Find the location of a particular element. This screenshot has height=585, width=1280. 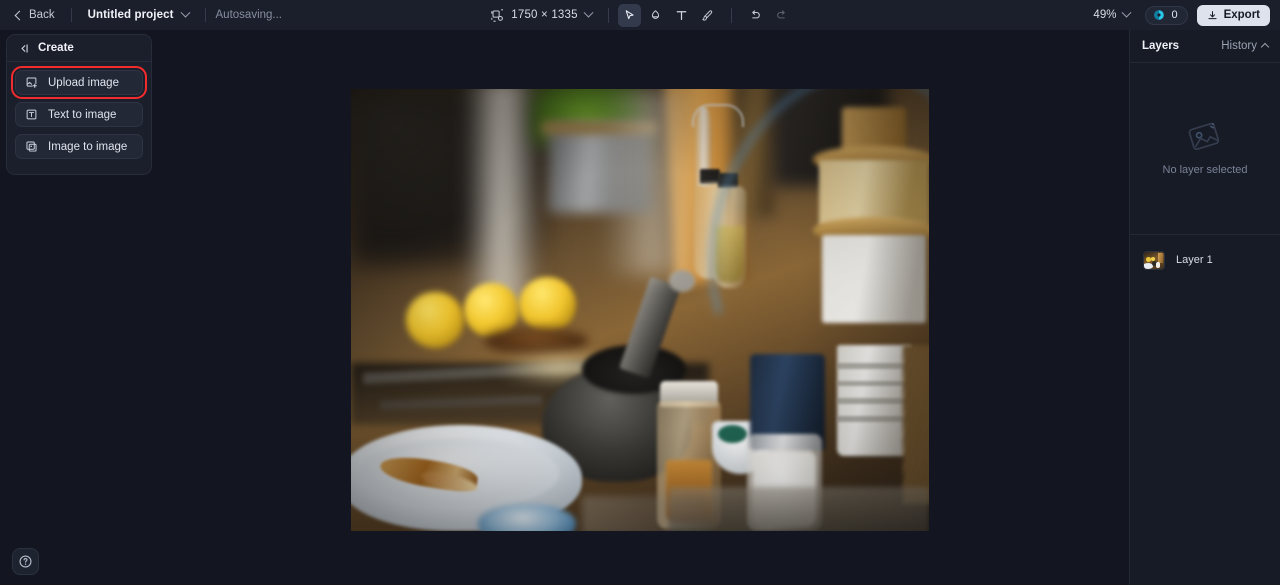

layers-panel-header: Layers History is located at coordinates (1205, 46).